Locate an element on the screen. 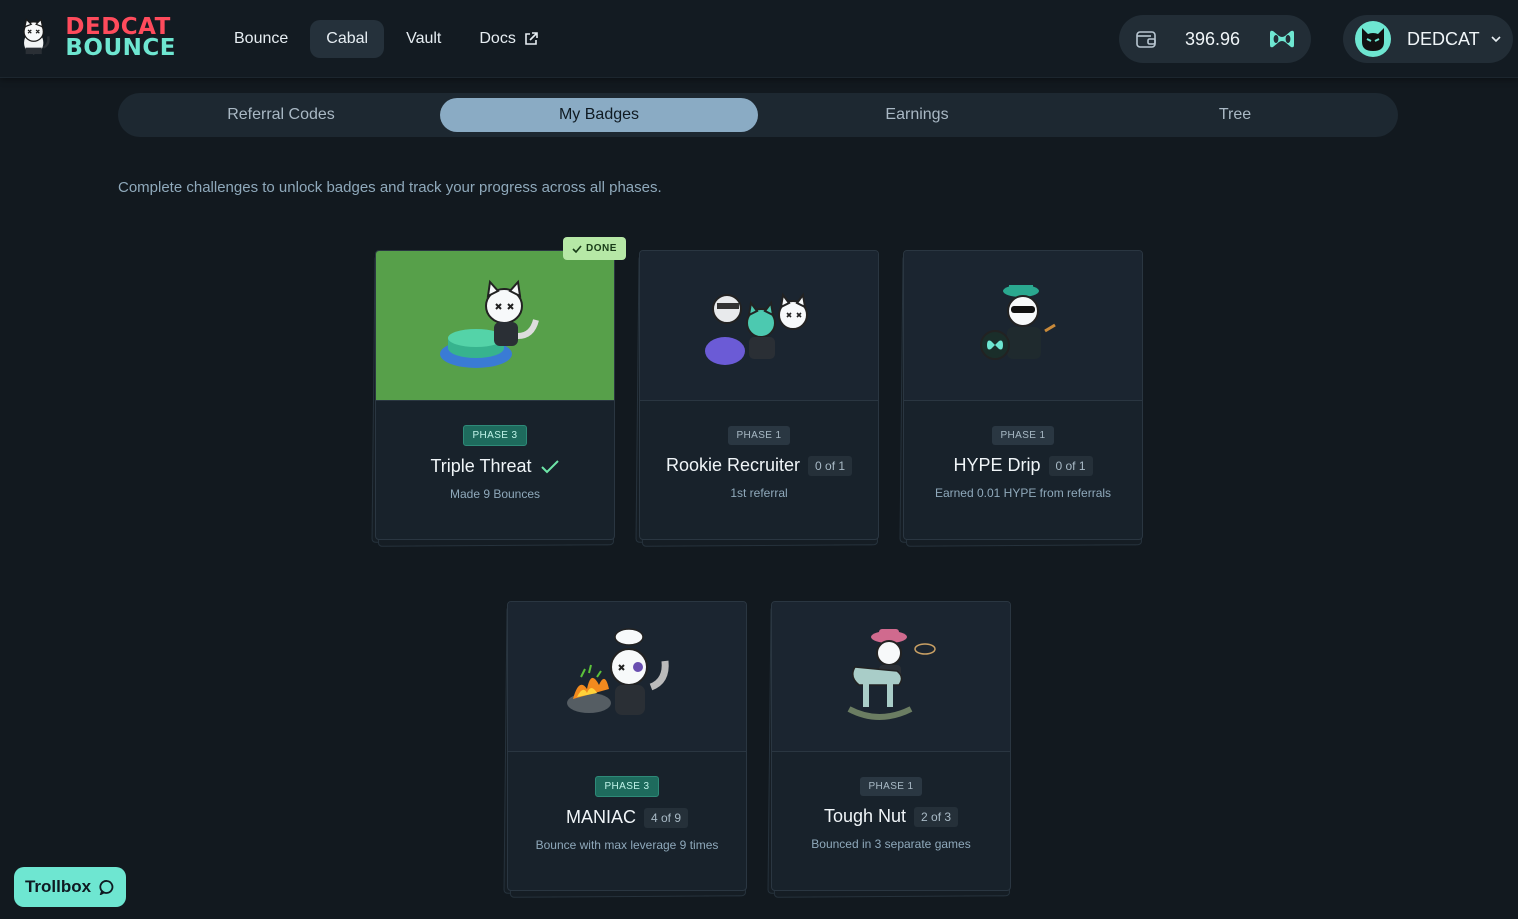  badge-title-row: Tough Nut 2 of 3 is located at coordinates (891, 816).